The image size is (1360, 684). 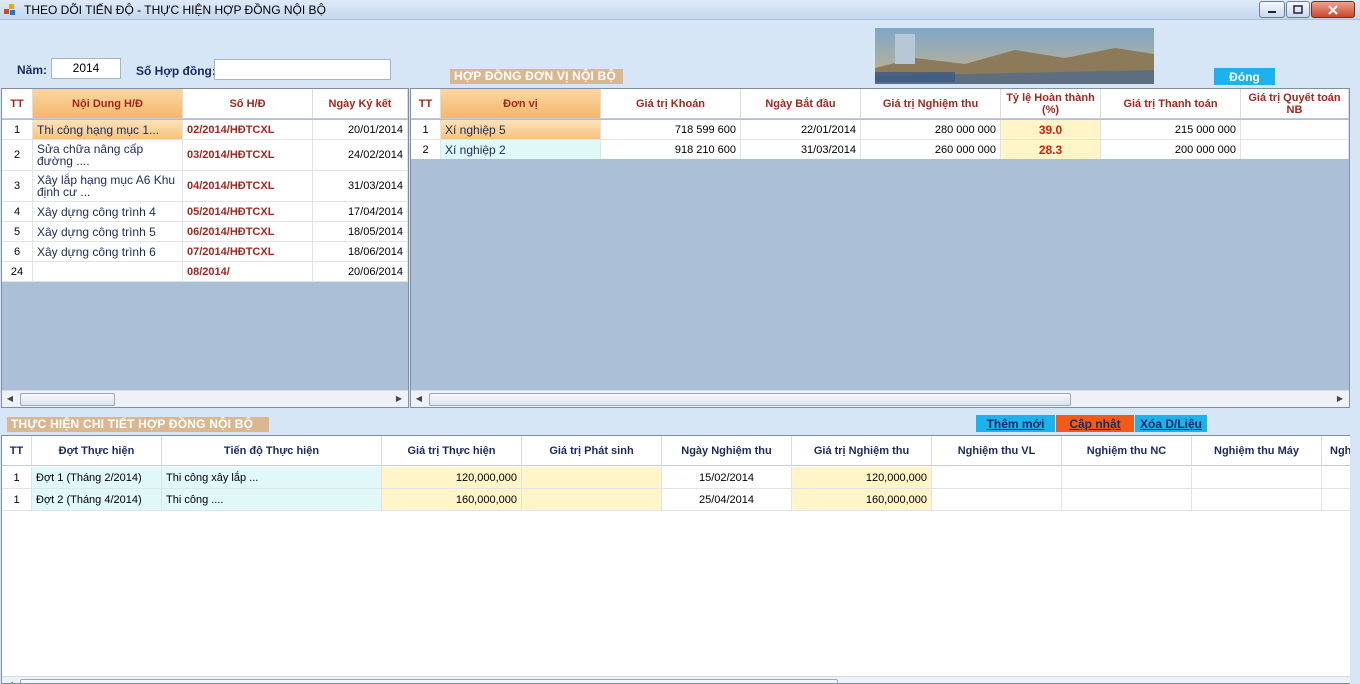 I want to click on table-cell: 25/04/2014, so click(x=727, y=500).